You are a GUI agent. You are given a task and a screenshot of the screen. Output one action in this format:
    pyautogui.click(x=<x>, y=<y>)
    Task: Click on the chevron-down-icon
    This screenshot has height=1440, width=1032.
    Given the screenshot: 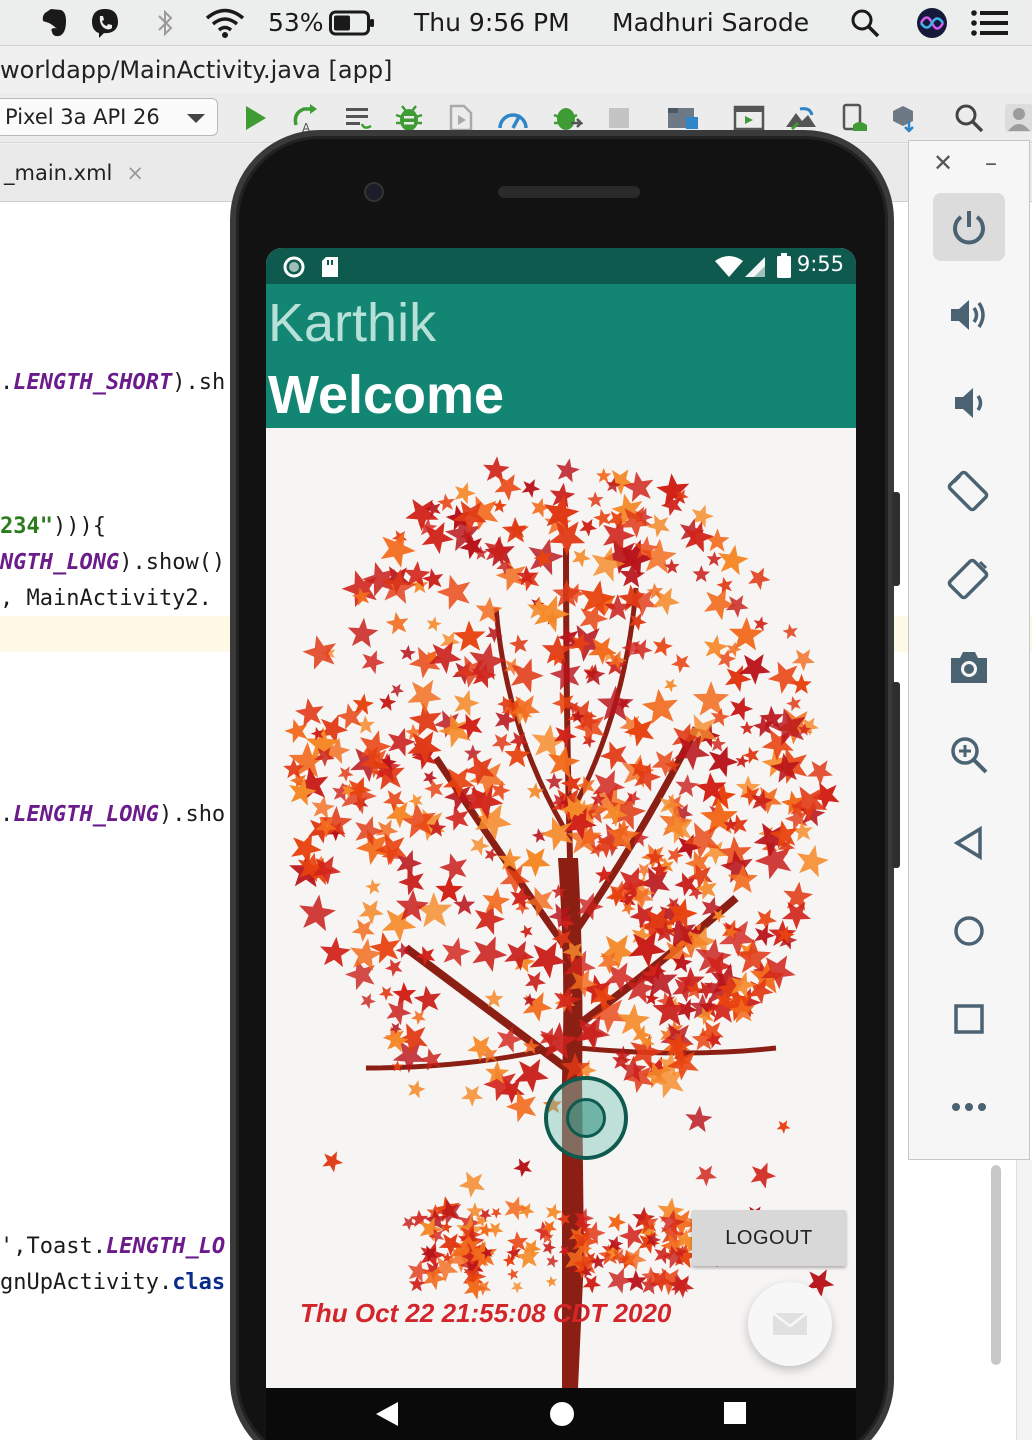 What is the action you would take?
    pyautogui.click(x=196, y=118)
    